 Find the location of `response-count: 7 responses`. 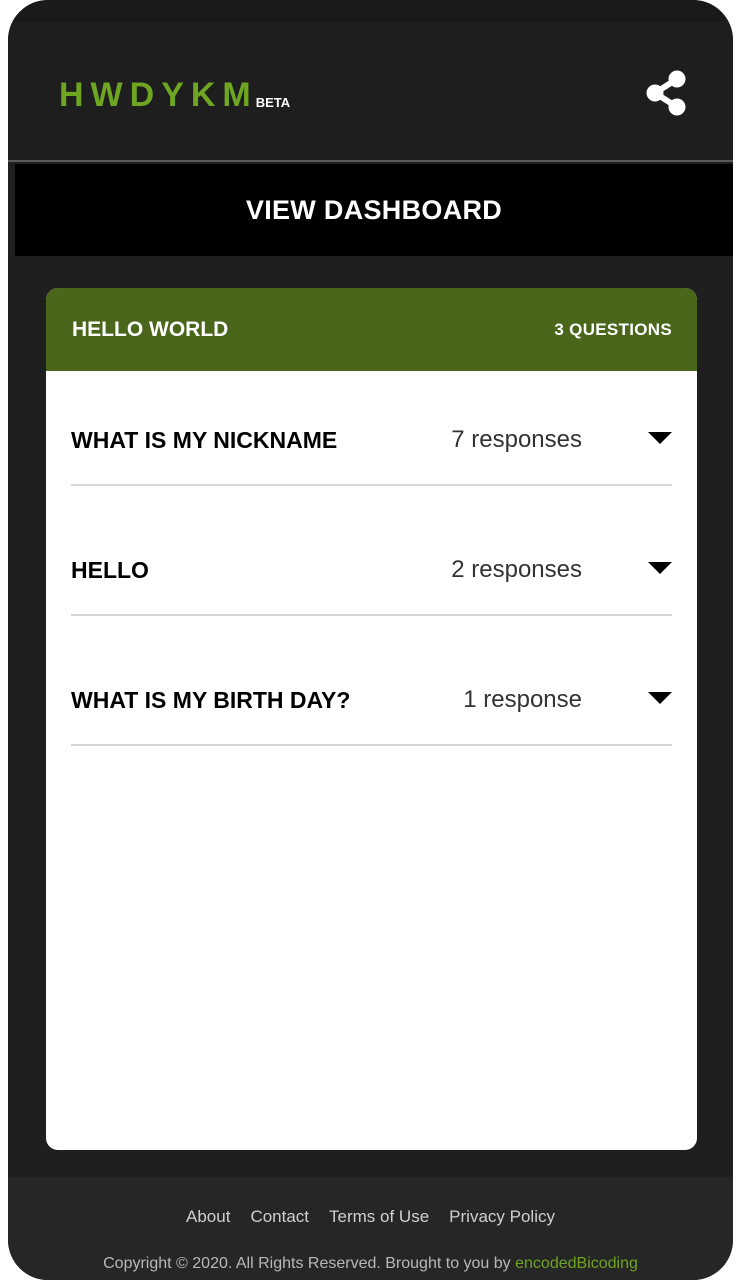

response-count: 7 responses is located at coordinates (516, 439).